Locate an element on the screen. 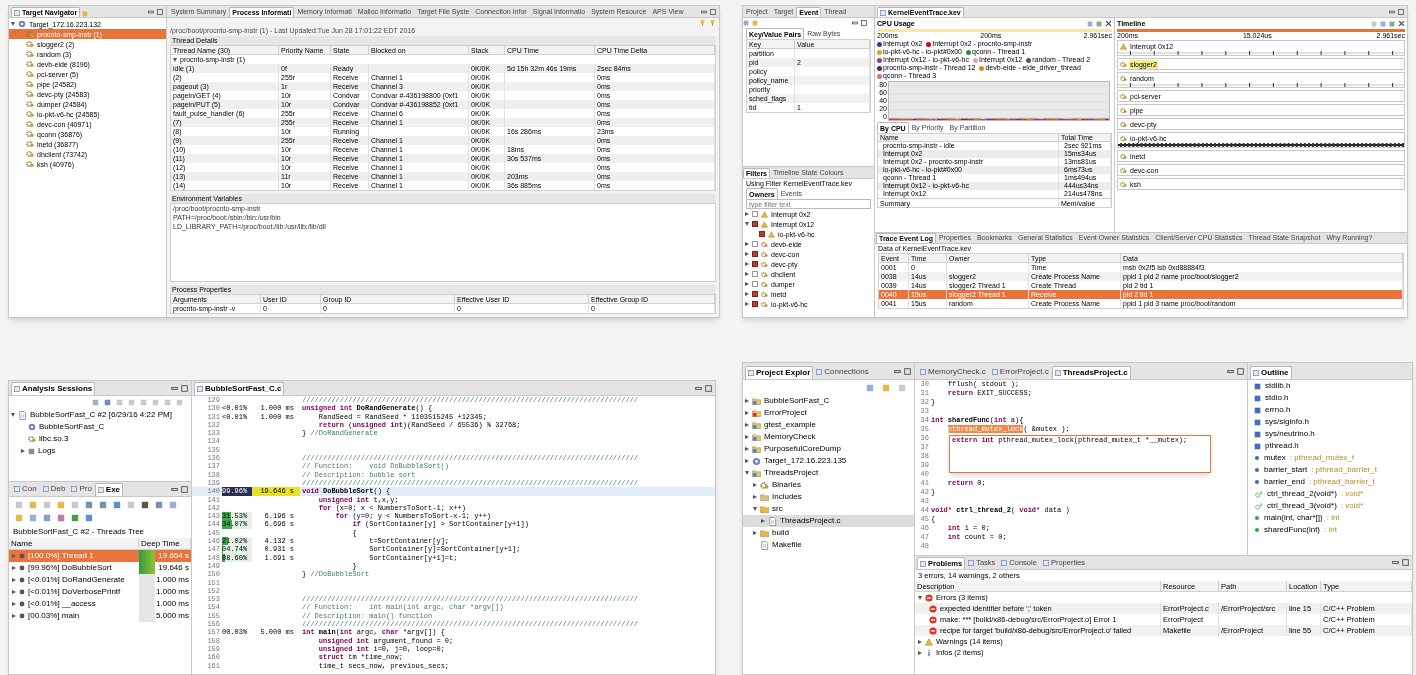 The image size is (1416, 675). tree-item: [<0.01%] DoRandGenerate 1.000 ms is located at coordinates (100, 580).